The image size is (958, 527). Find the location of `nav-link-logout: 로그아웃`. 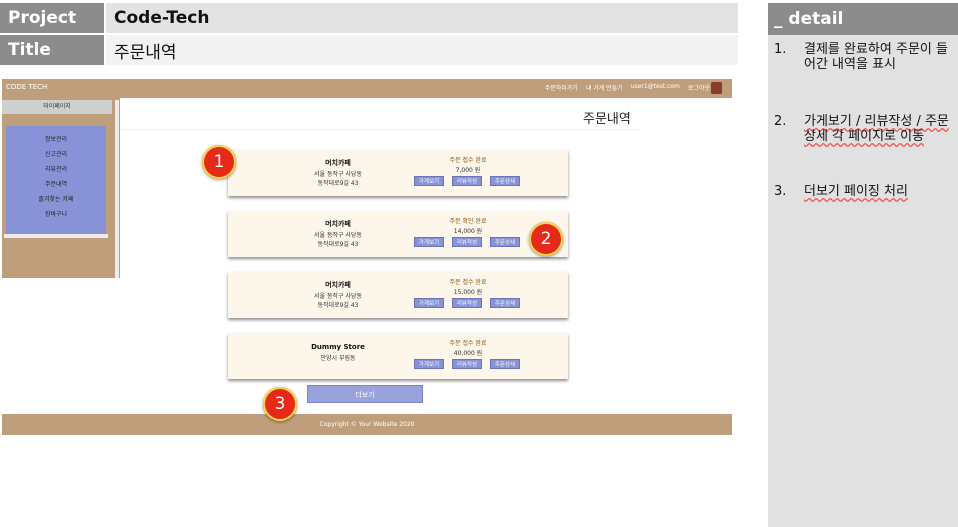

nav-link-logout: 로그아웃 is located at coordinates (699, 87).